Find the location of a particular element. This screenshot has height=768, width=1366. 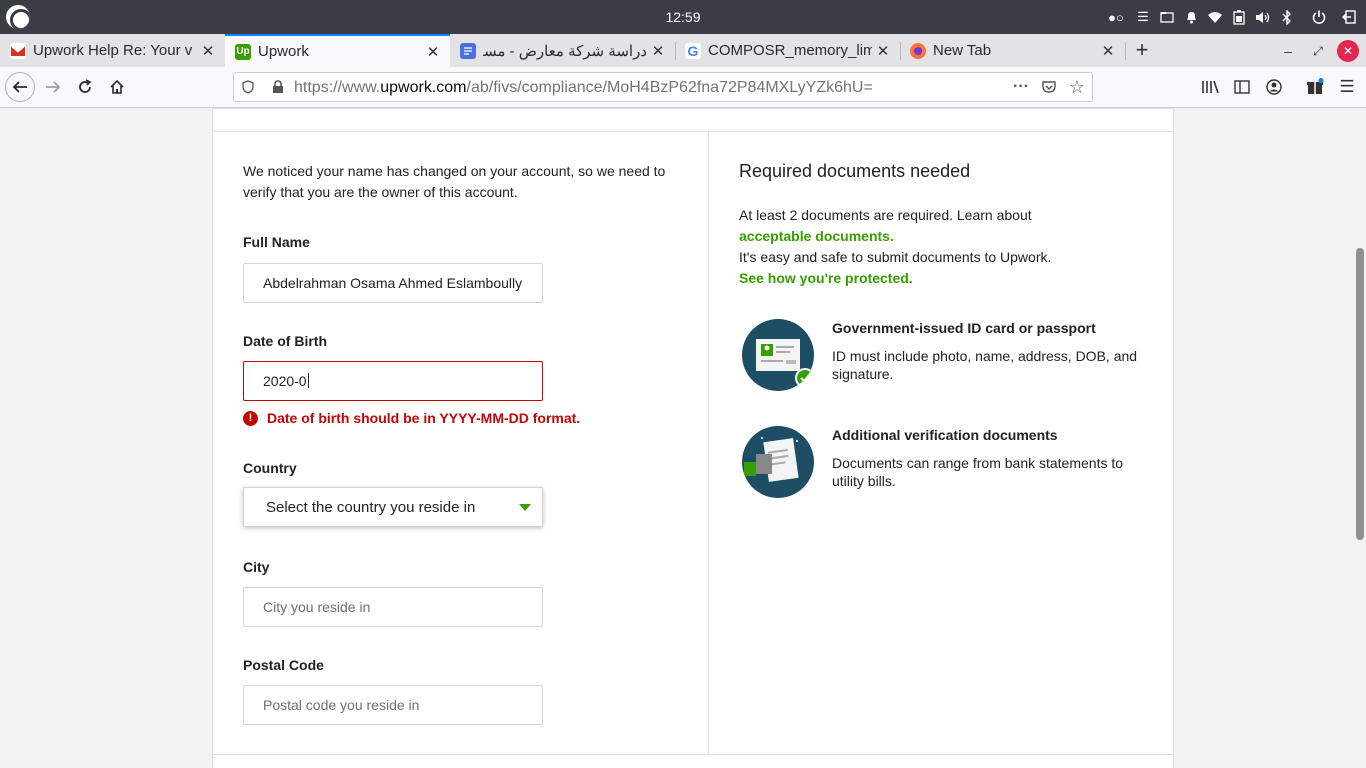

new-tab-button: + is located at coordinates (1142, 50).